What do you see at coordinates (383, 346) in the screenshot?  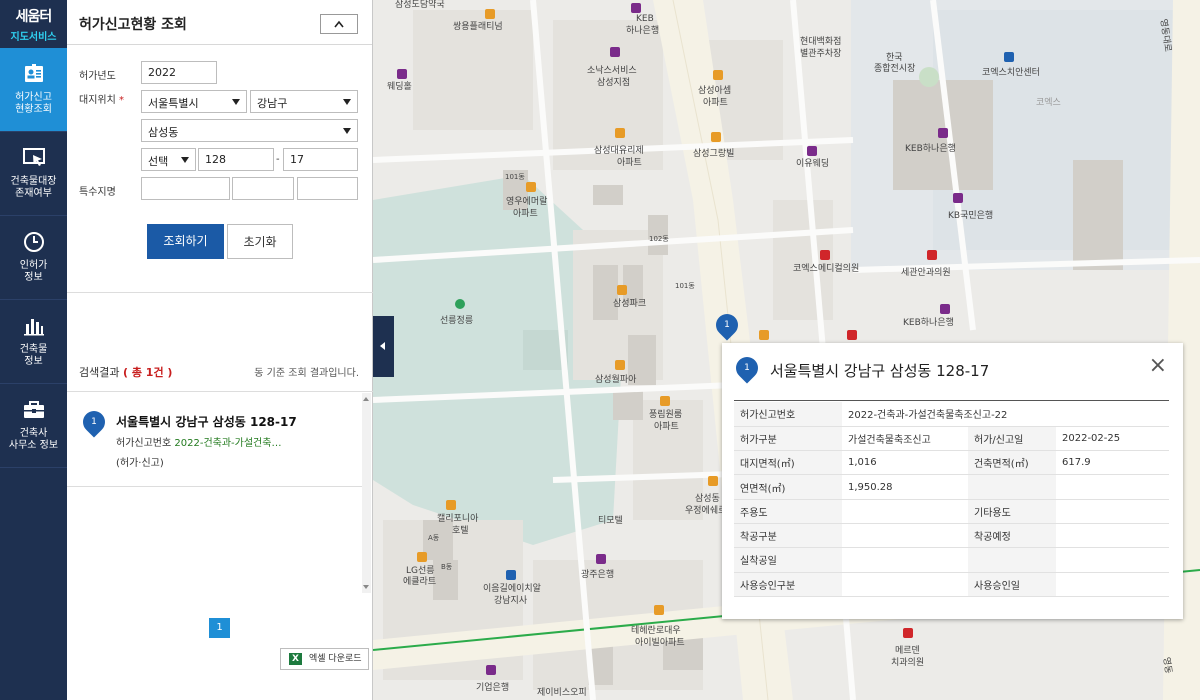 I see `panel-toggle-button` at bounding box center [383, 346].